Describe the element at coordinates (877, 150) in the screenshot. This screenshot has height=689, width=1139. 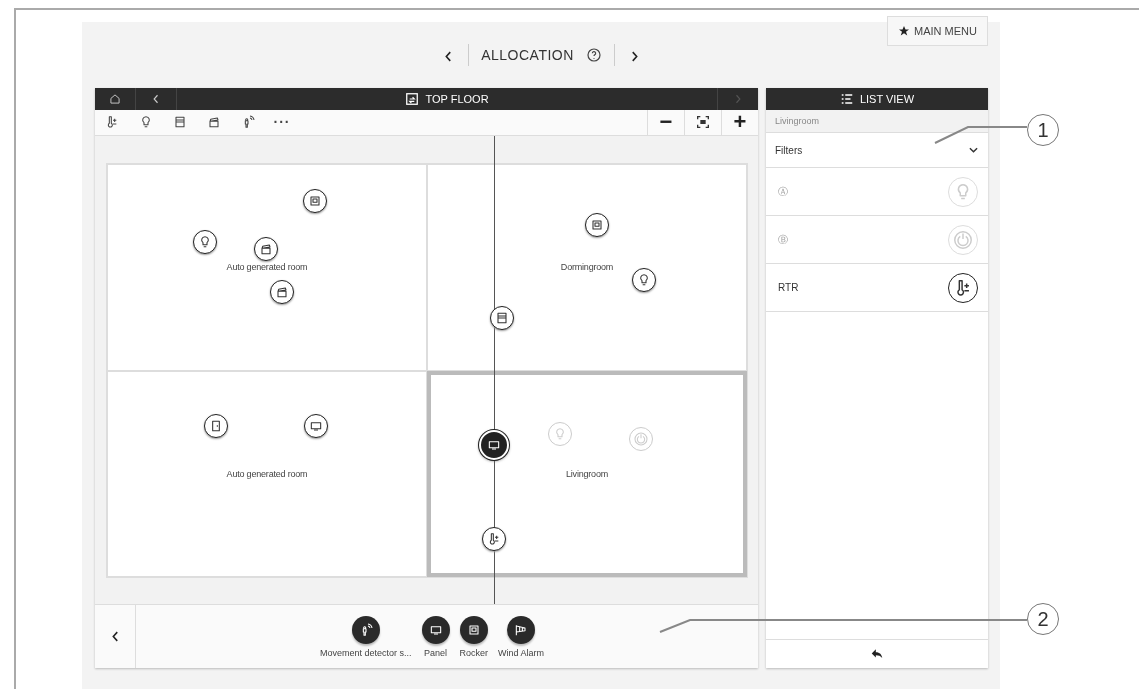
I see `filters-dropdown: Filters` at that location.